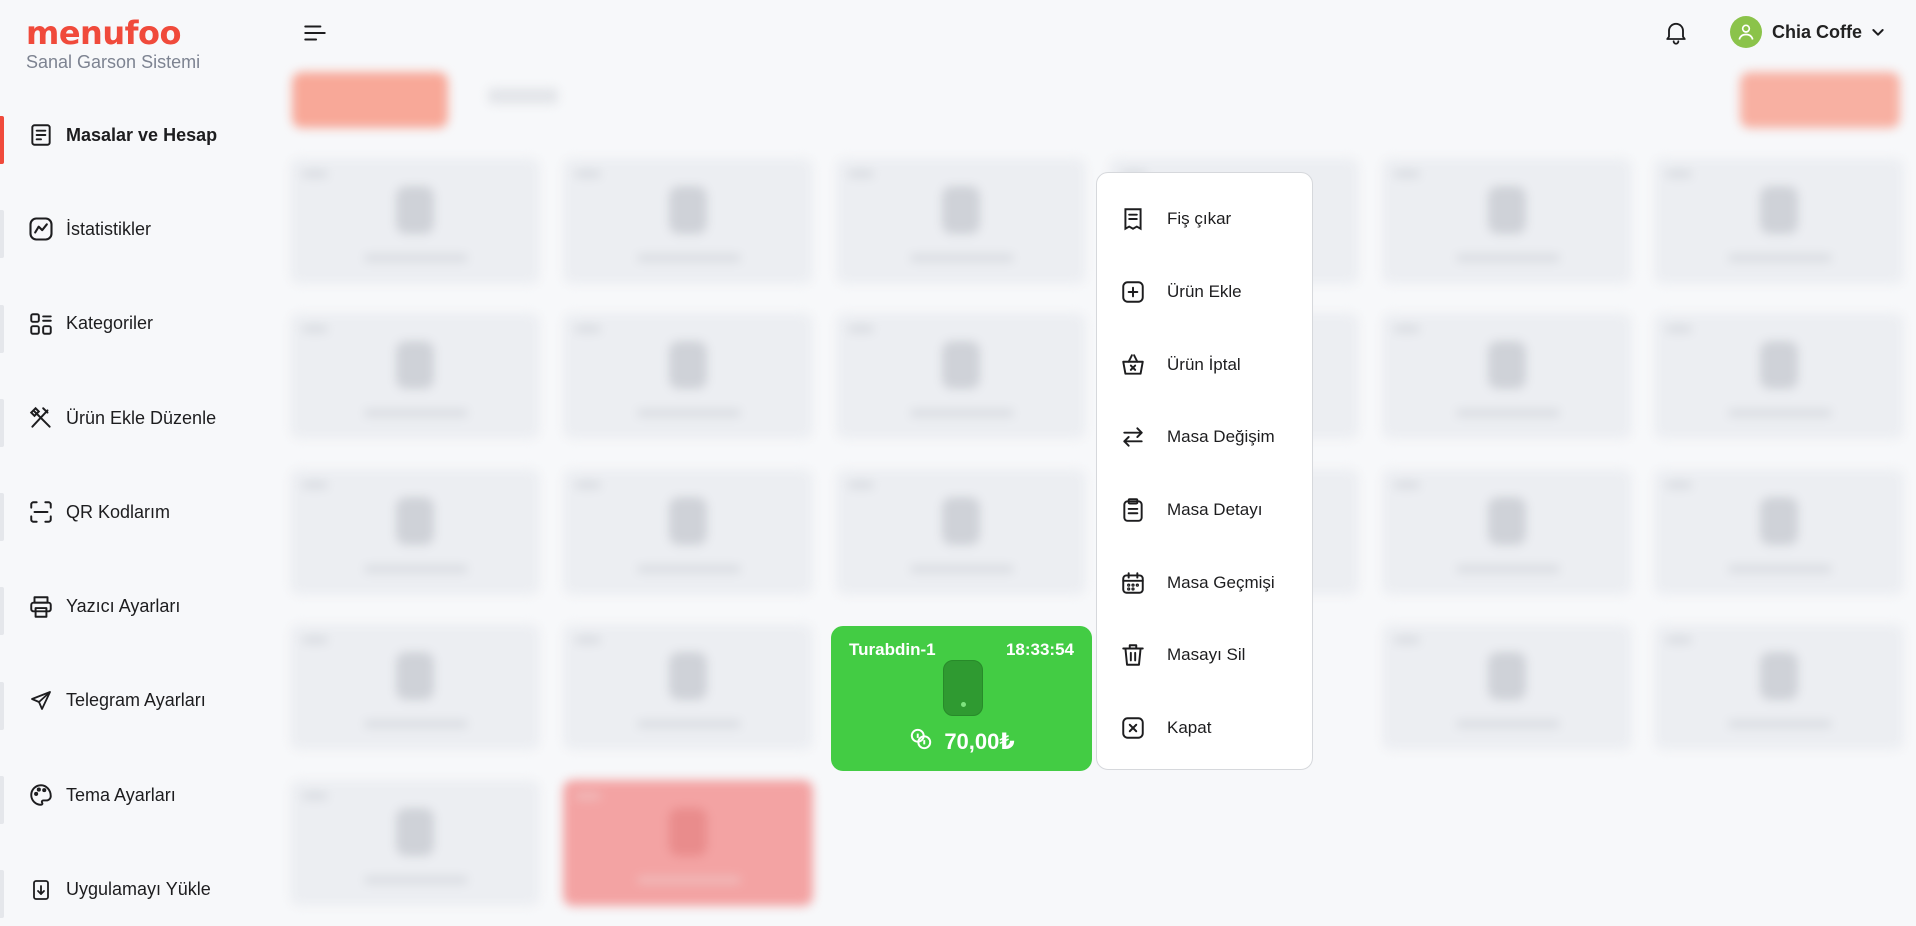  Describe the element at coordinates (1189, 728) in the screenshot. I see `menu-item-label: Kapat` at that location.